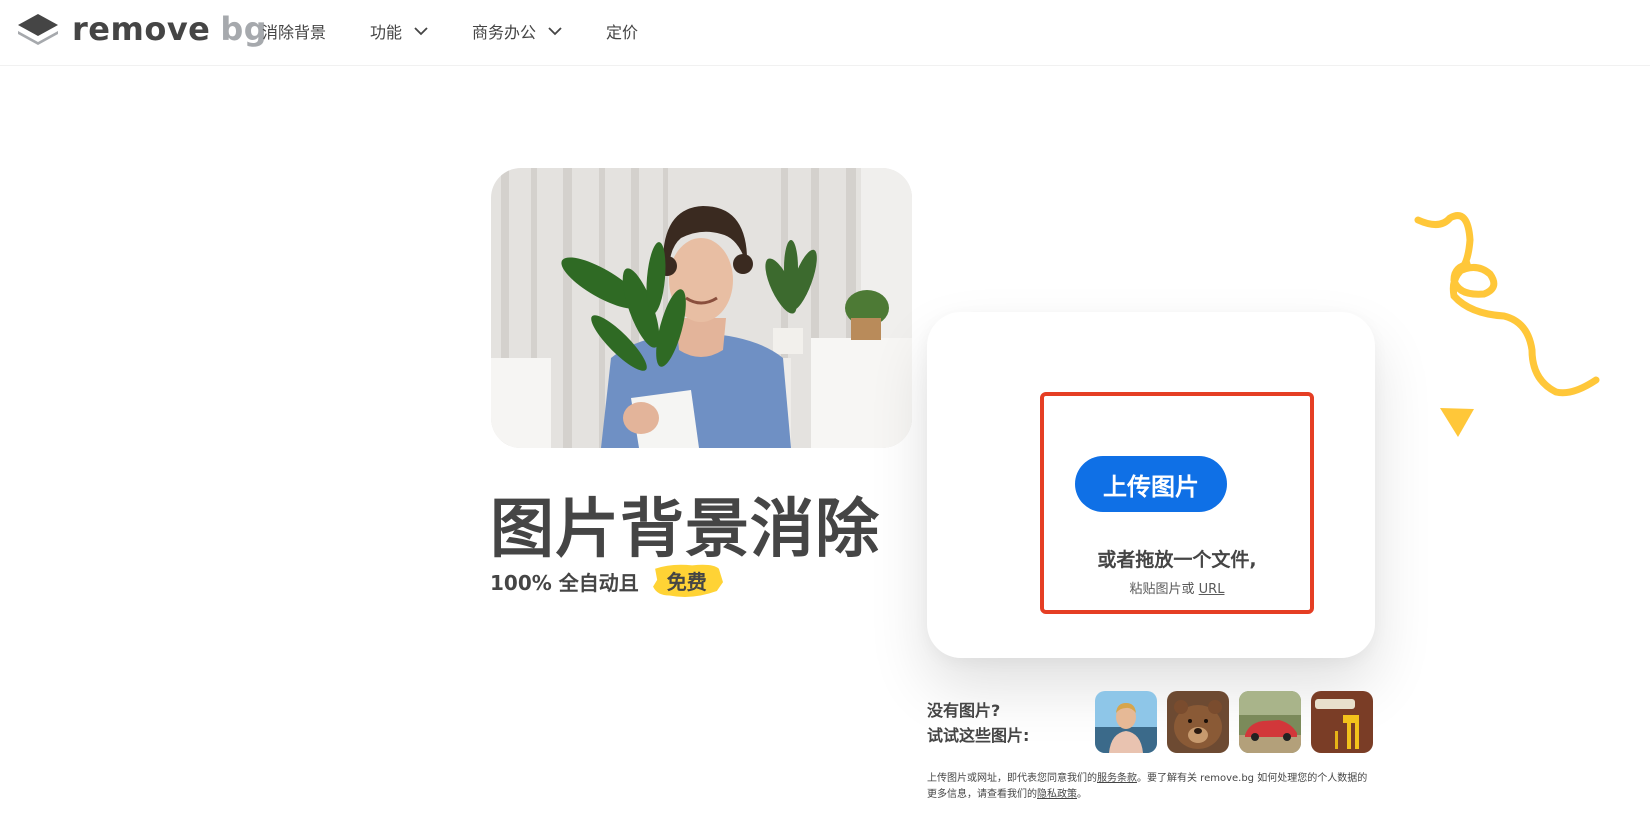 The height and width of the screenshot is (826, 1650). What do you see at coordinates (1212, 589) in the screenshot?
I see `url-link: URL` at bounding box center [1212, 589].